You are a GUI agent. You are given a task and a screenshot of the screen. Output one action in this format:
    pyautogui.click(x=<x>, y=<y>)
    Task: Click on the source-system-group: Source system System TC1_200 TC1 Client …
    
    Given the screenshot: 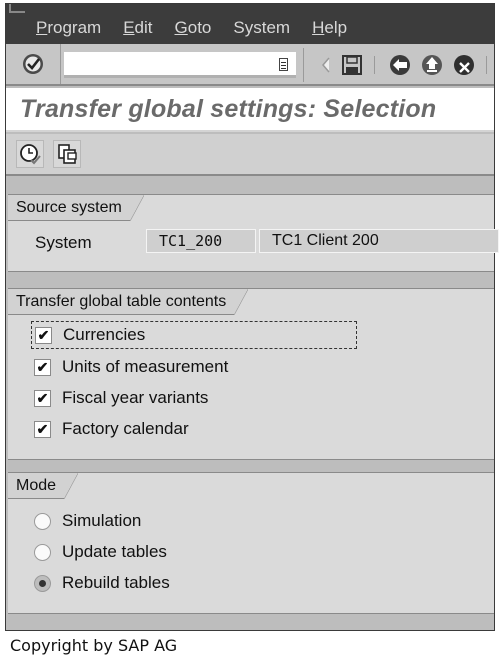 What is the action you would take?
    pyautogui.click(x=253, y=233)
    